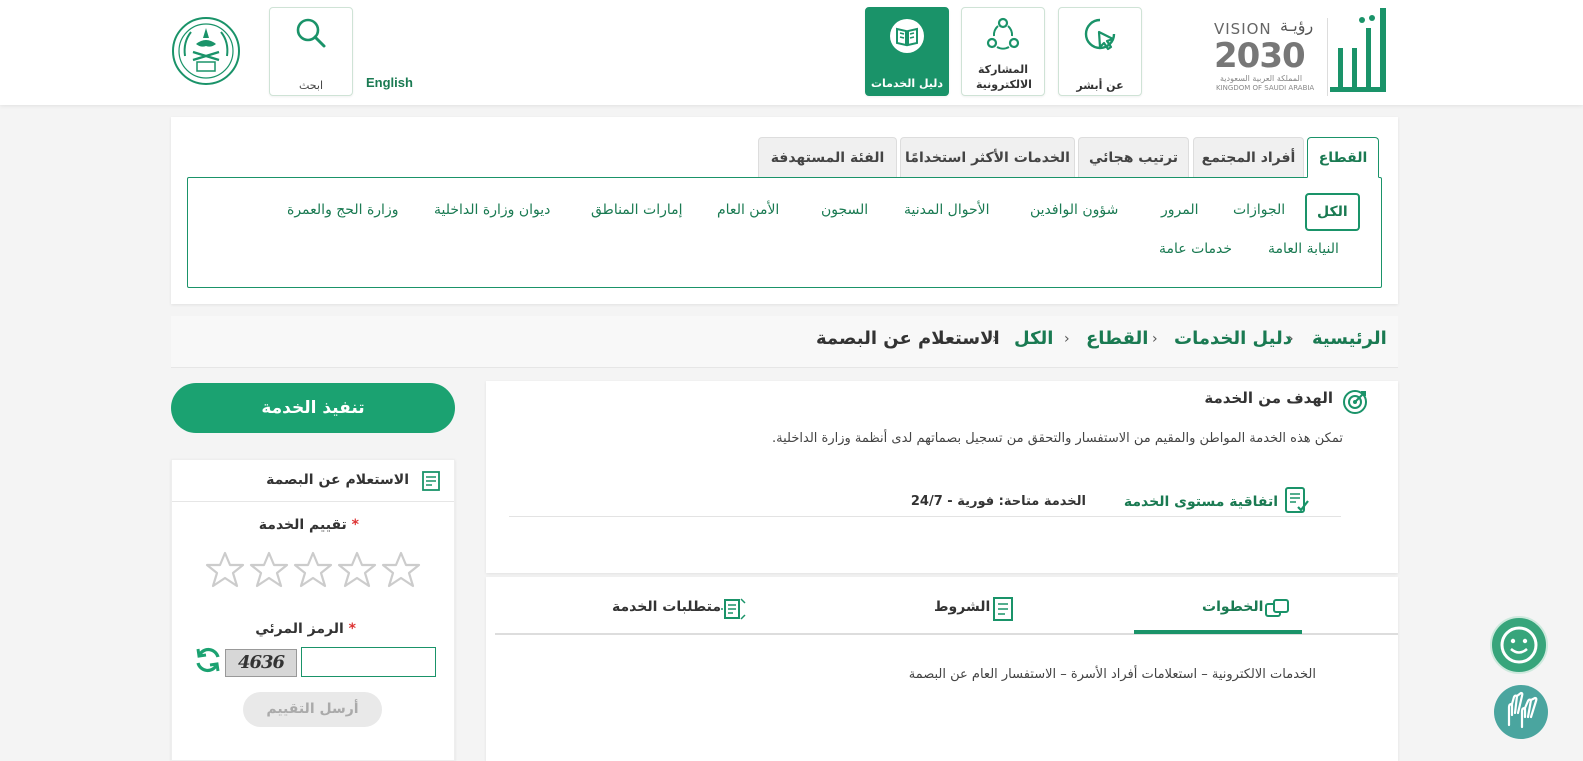 Image resolution: width=1583 pixels, height=761 pixels. What do you see at coordinates (1268, 398) in the screenshot?
I see `goal-title: الهدف من الخدمة` at bounding box center [1268, 398].